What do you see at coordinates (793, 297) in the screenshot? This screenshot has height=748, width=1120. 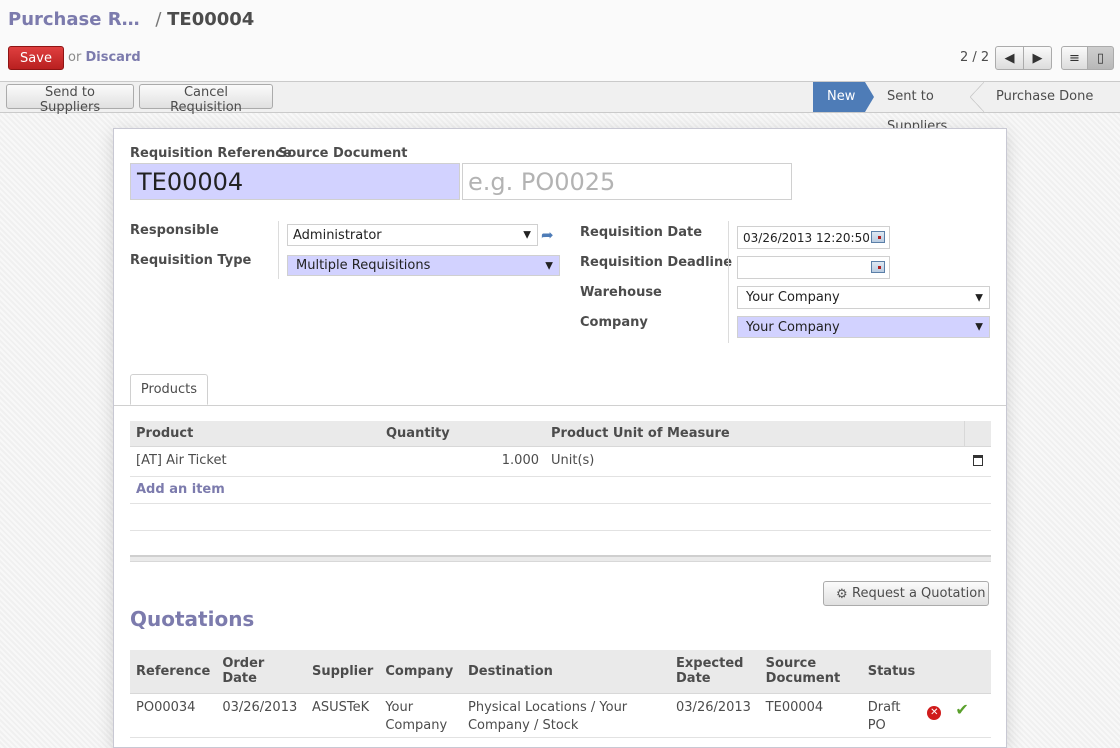 I see `warehouse-value: Your Company` at bounding box center [793, 297].